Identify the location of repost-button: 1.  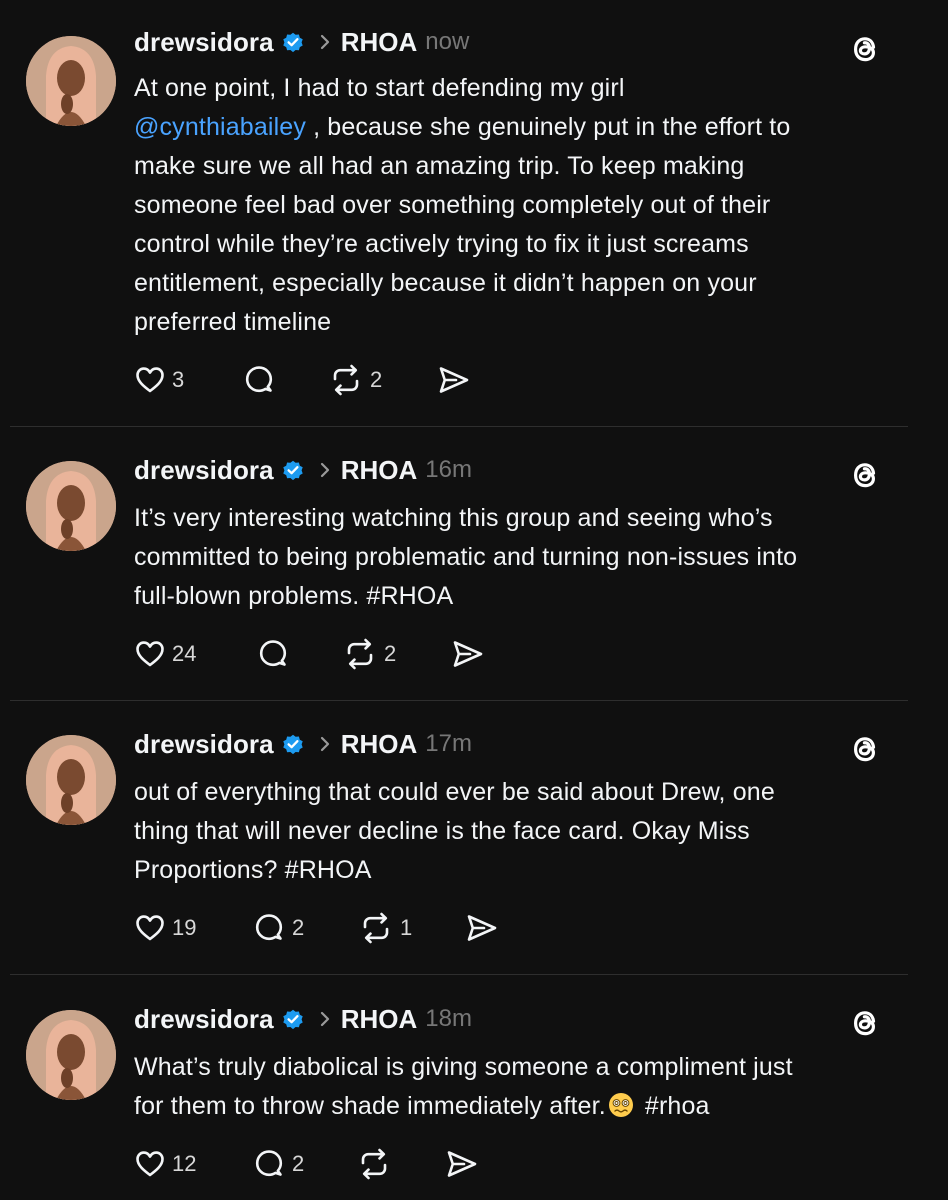
(385, 928).